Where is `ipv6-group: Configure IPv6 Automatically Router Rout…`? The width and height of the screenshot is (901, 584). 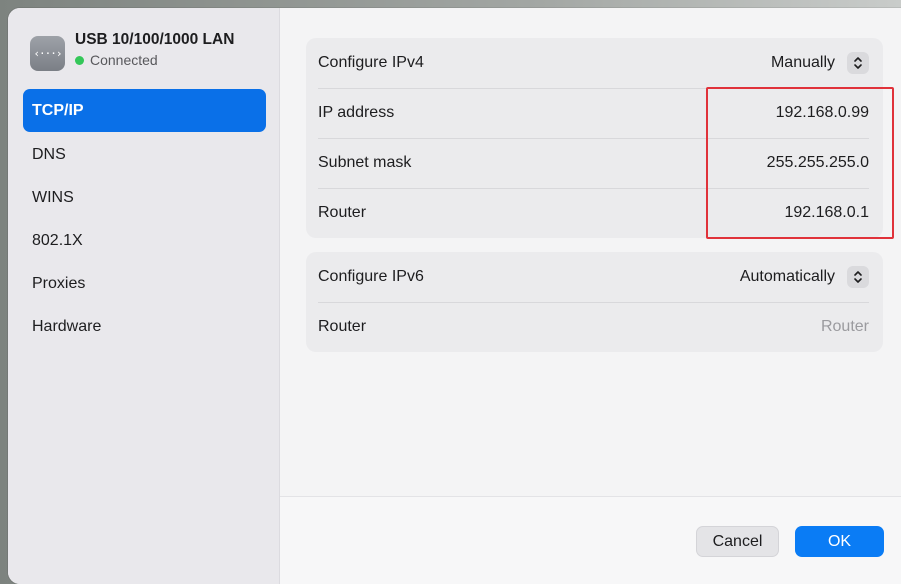 ipv6-group: Configure IPv6 Automatically Router Rout… is located at coordinates (594, 302).